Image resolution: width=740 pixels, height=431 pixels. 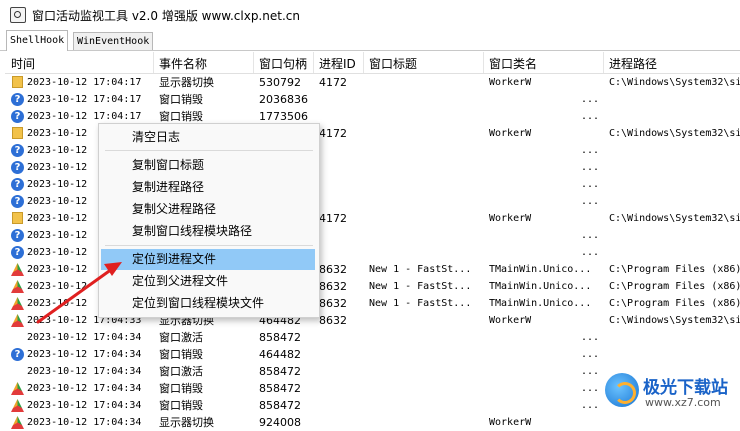 I want to click on menu-item-locate-parent-file: 定位到父进程文件, so click(x=208, y=281).